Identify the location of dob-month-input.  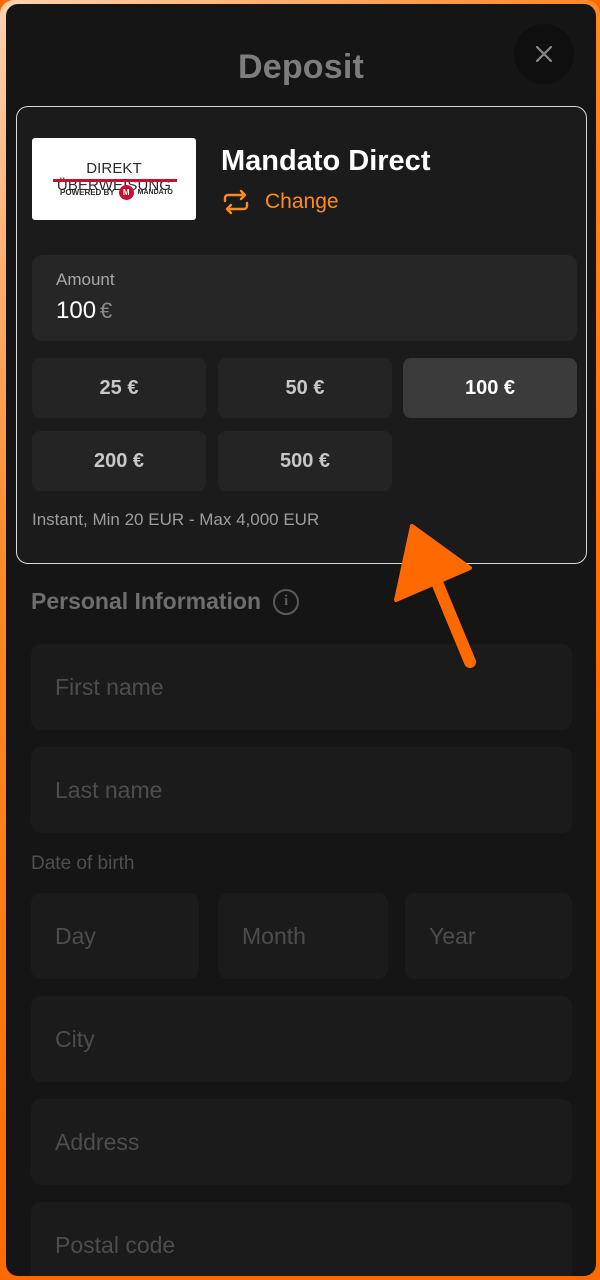
(303, 936).